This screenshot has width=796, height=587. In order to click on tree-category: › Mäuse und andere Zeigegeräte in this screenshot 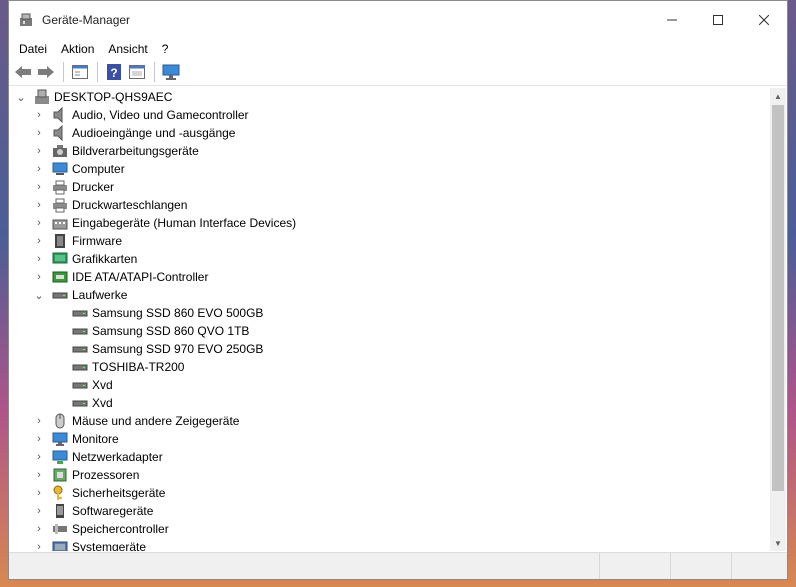, I will do `click(391, 421)`.